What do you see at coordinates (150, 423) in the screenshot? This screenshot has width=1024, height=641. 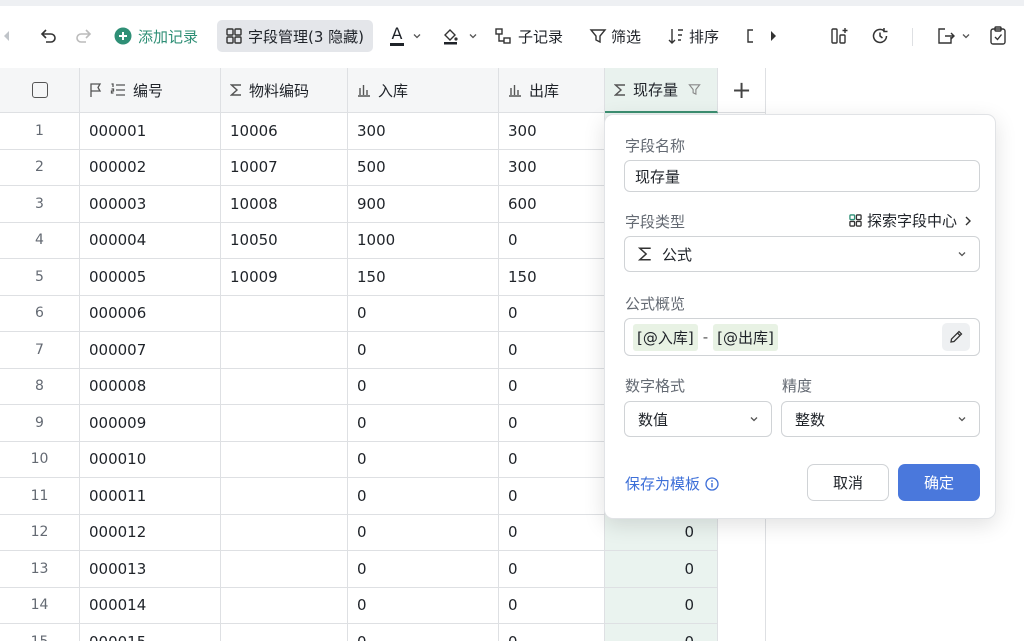 I see `cell-no: 000009` at bounding box center [150, 423].